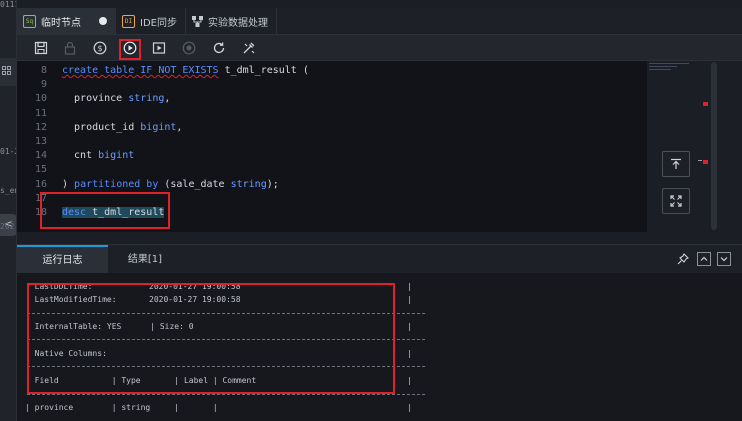  I want to click on tab-results: 结果[1], so click(145, 259).